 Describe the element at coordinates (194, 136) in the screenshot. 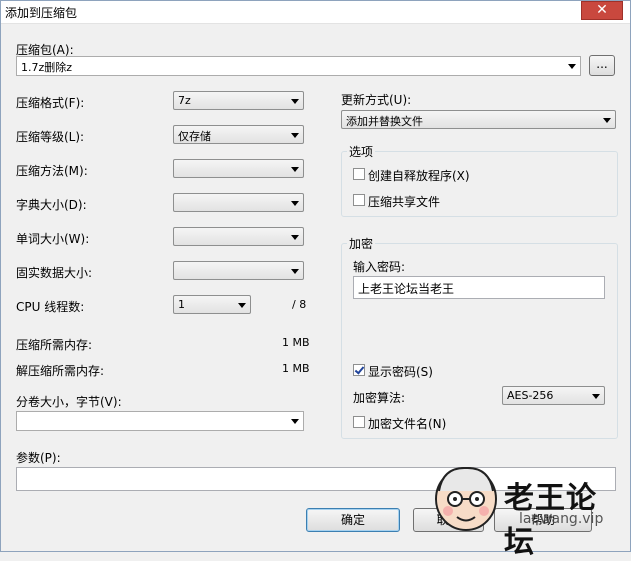

I see `level-value: 仅存储` at that location.